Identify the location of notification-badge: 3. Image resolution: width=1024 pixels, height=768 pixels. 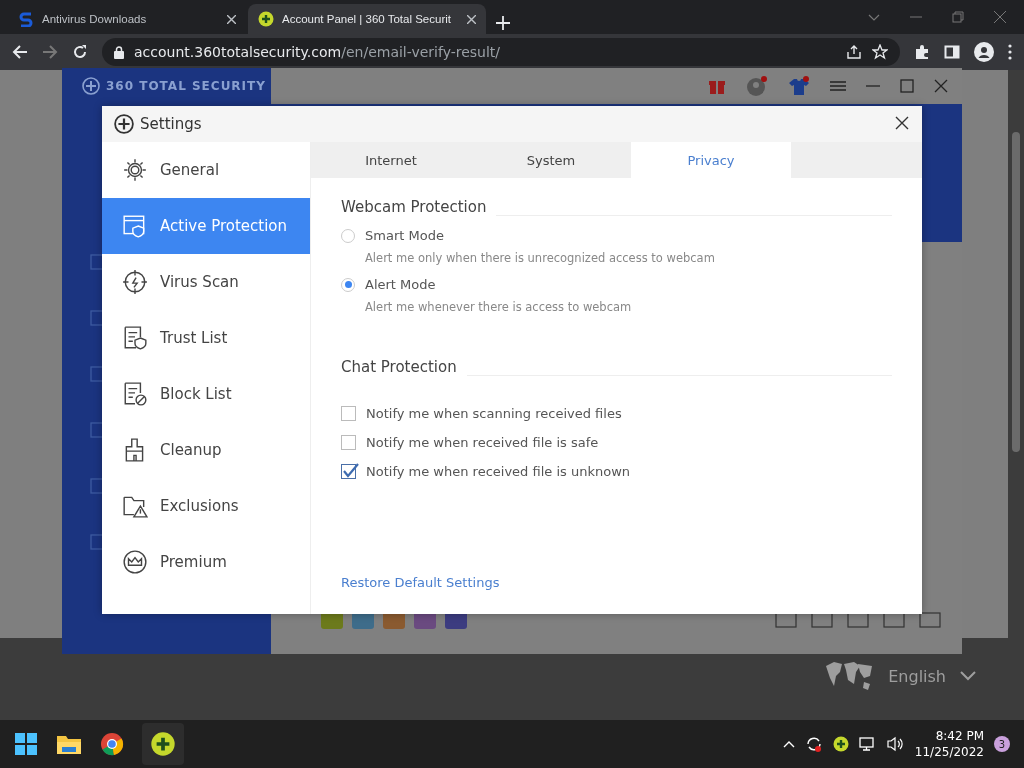
(1002, 744).